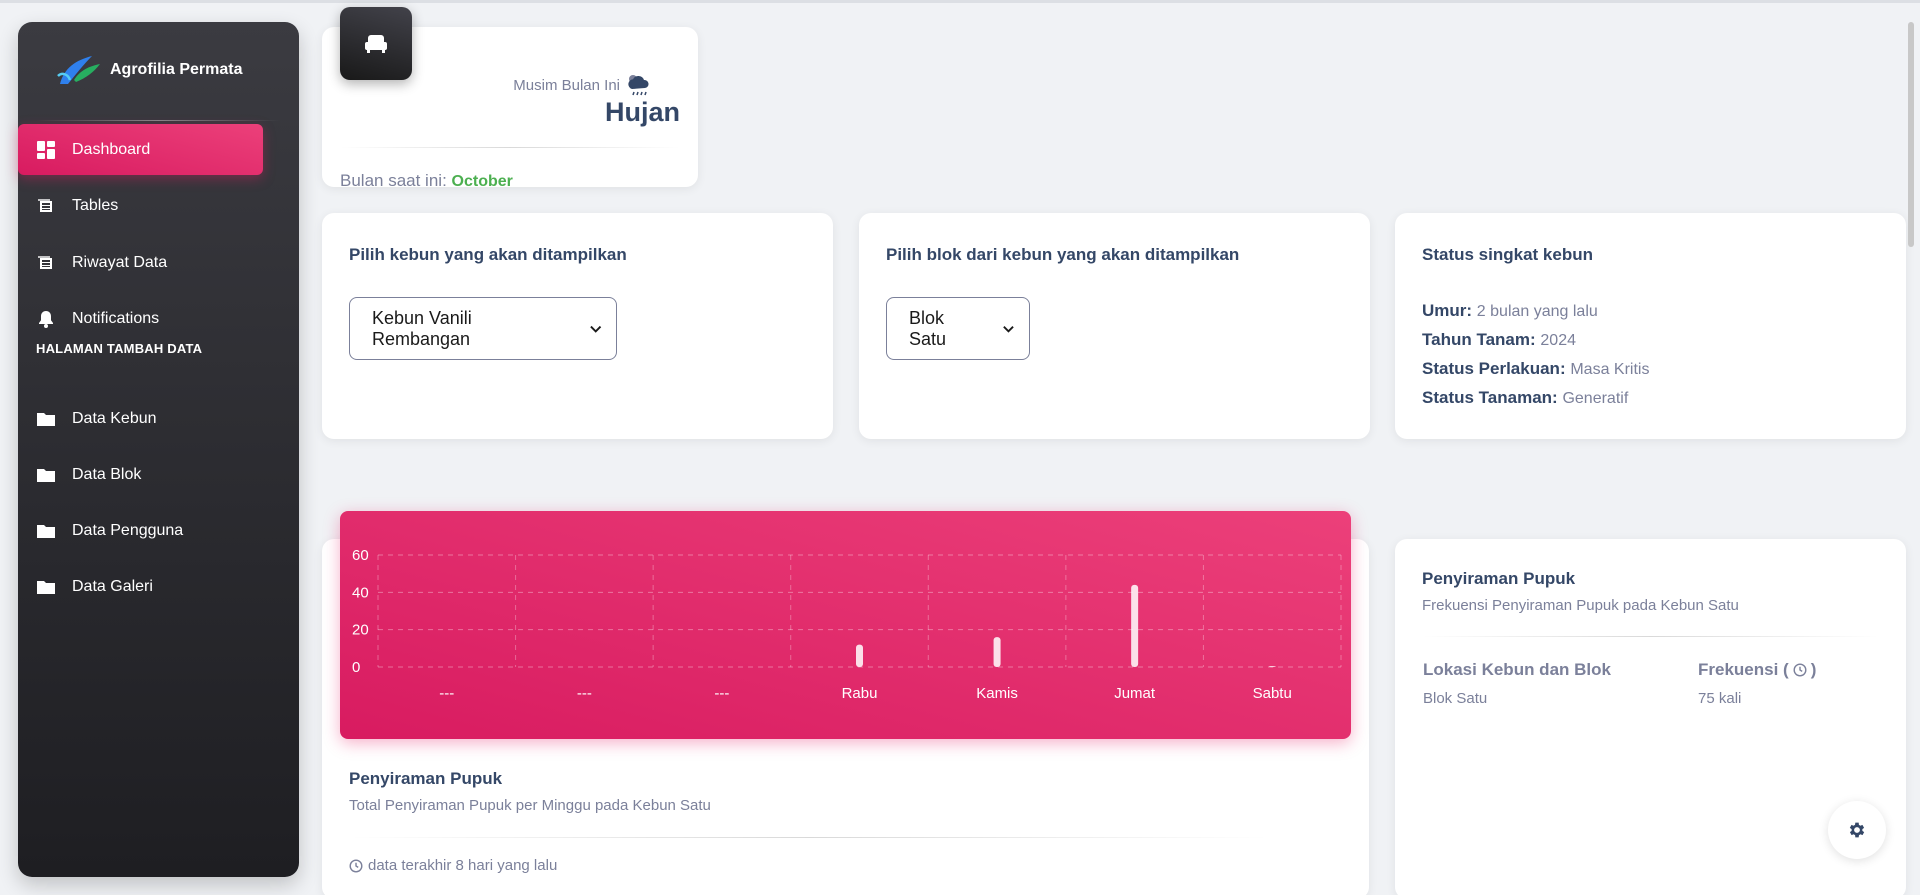  Describe the element at coordinates (426, 778) in the screenshot. I see `chart-card-title: Penyiraman Pupuk` at that location.